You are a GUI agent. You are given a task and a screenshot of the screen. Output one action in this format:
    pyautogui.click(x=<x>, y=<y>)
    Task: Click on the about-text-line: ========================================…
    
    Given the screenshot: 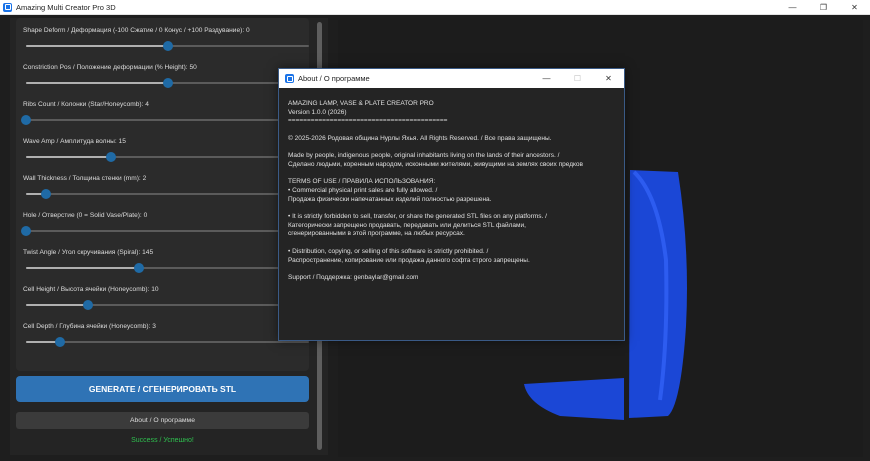 What is the action you would take?
    pyautogui.click(x=368, y=121)
    